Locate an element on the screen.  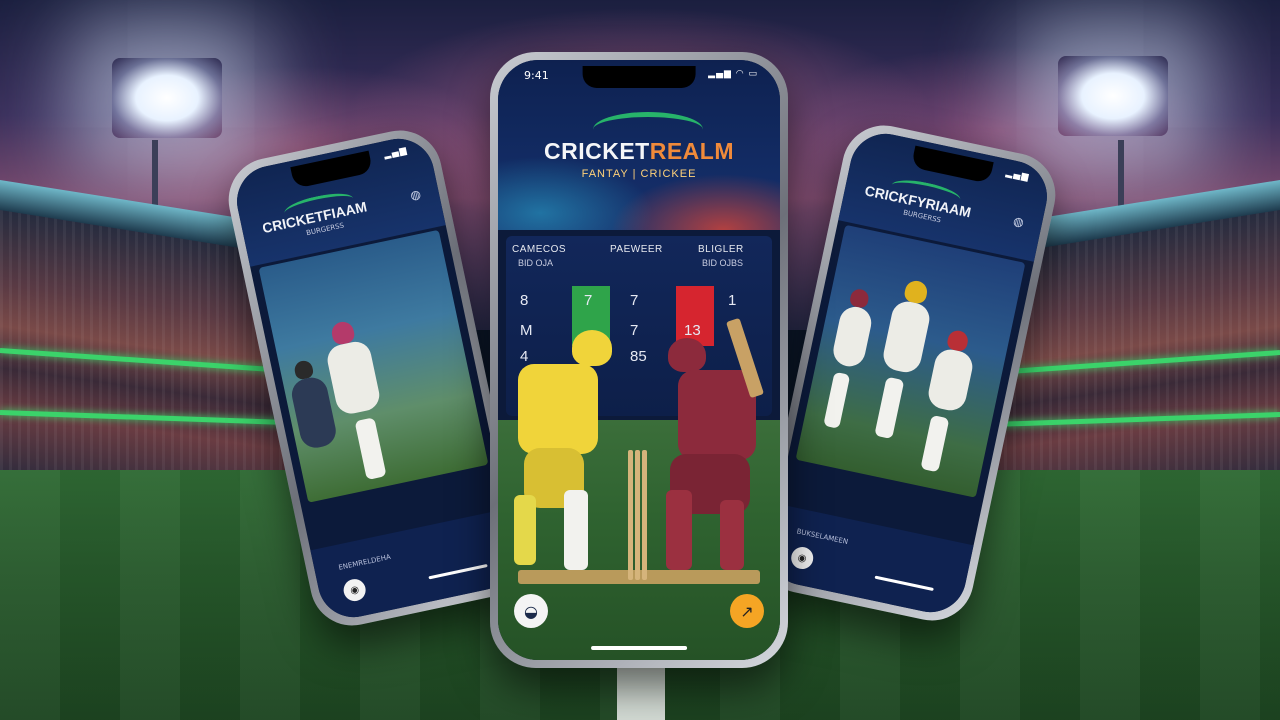
app-subtitle: FANTAY | CRICKEE is located at coordinates (639, 174).